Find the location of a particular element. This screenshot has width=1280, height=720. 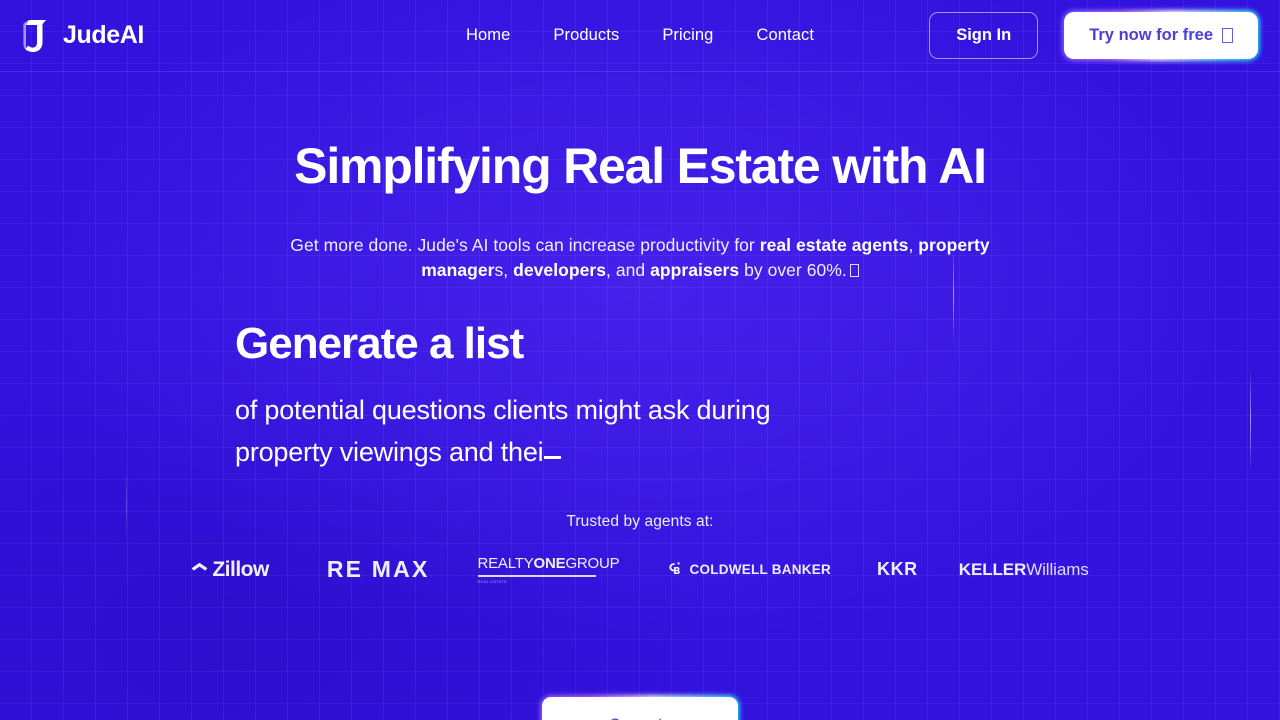

brand-logo: JudeAI is located at coordinates (83, 36).